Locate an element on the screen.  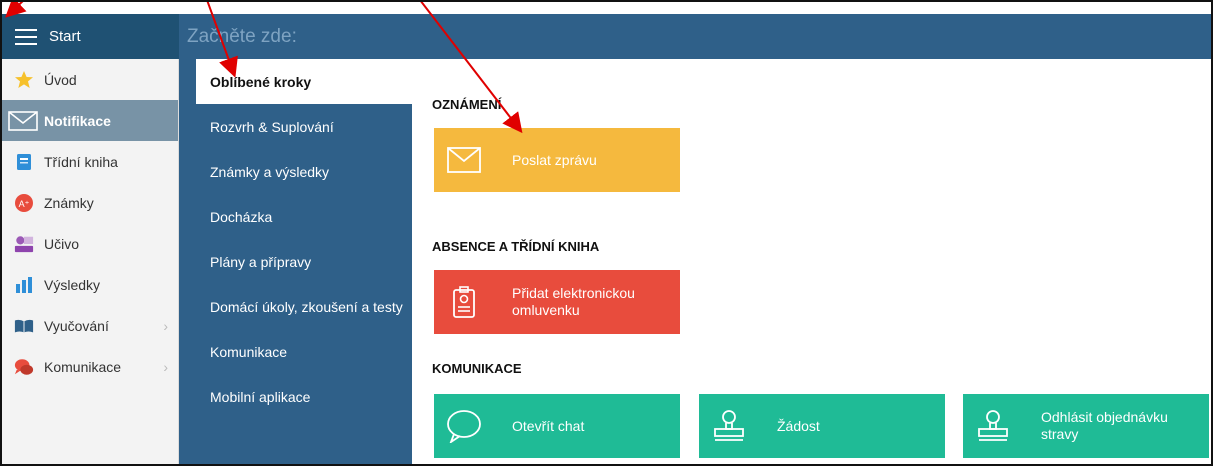
section-title-komunikace: KOMUNIKACE is located at coordinates (477, 368).